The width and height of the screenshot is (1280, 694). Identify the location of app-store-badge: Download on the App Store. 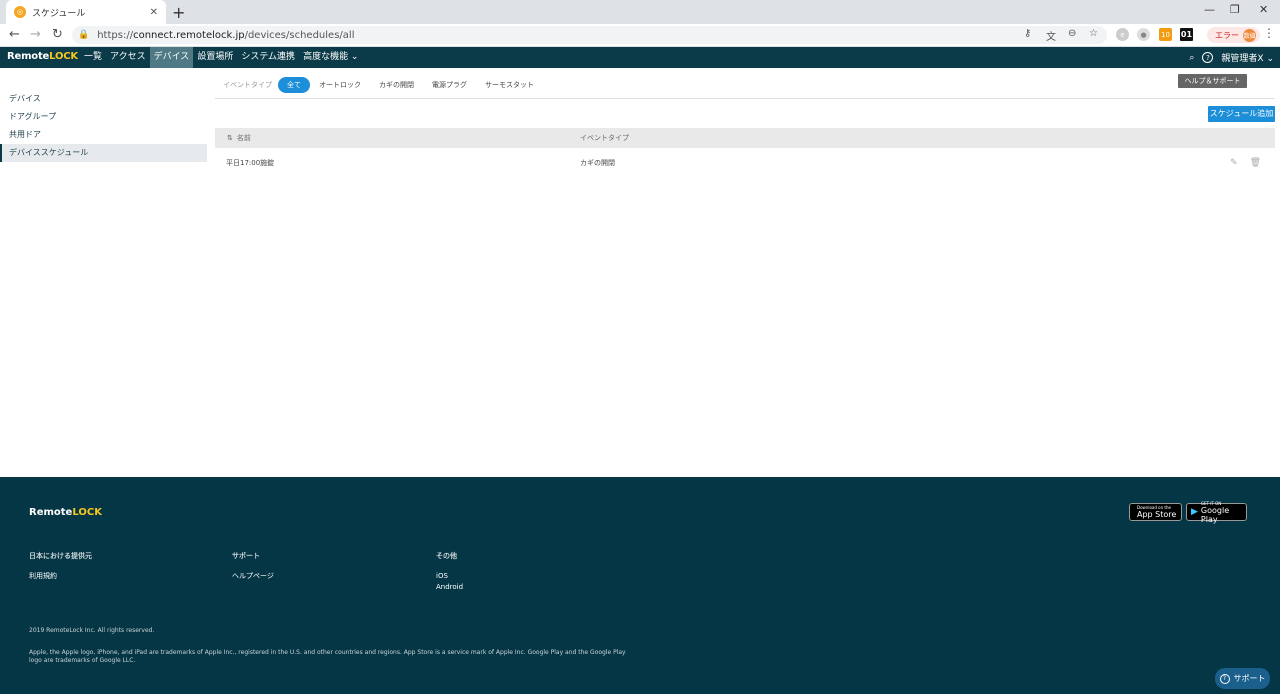
(1155, 512).